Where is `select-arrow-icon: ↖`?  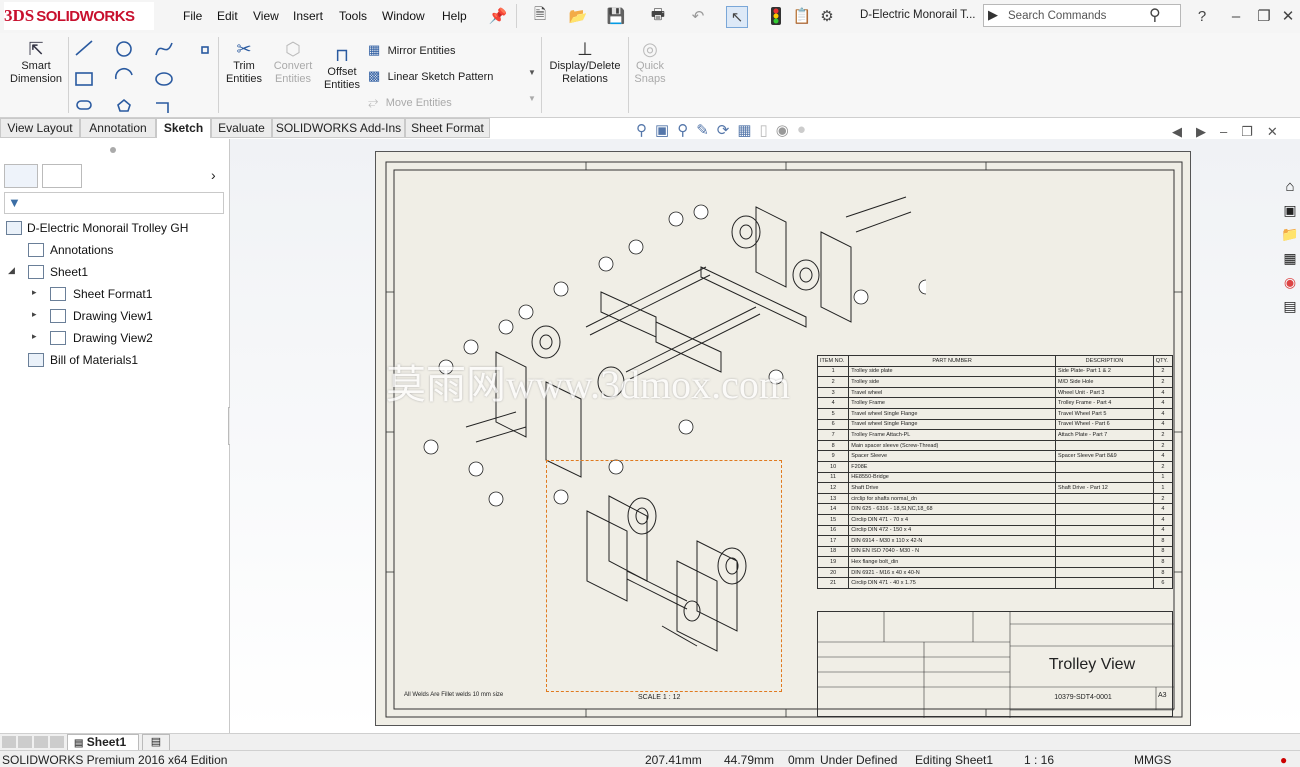 select-arrow-icon: ↖ is located at coordinates (737, 17).